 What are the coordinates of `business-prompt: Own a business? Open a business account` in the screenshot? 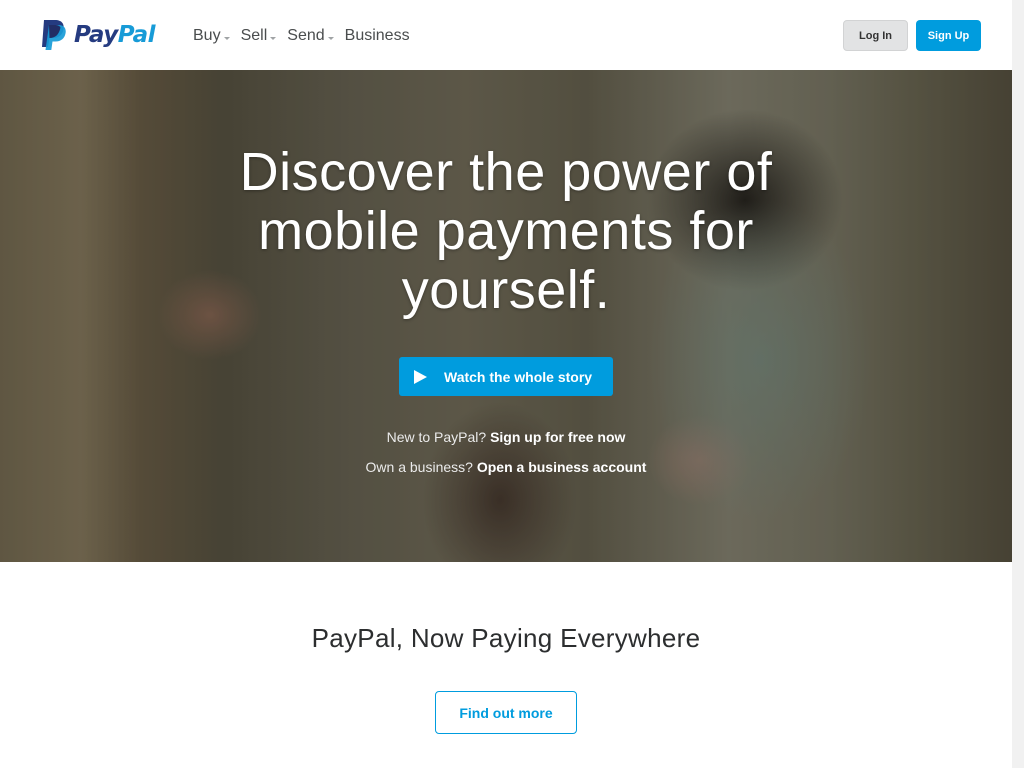 It's located at (506, 467).